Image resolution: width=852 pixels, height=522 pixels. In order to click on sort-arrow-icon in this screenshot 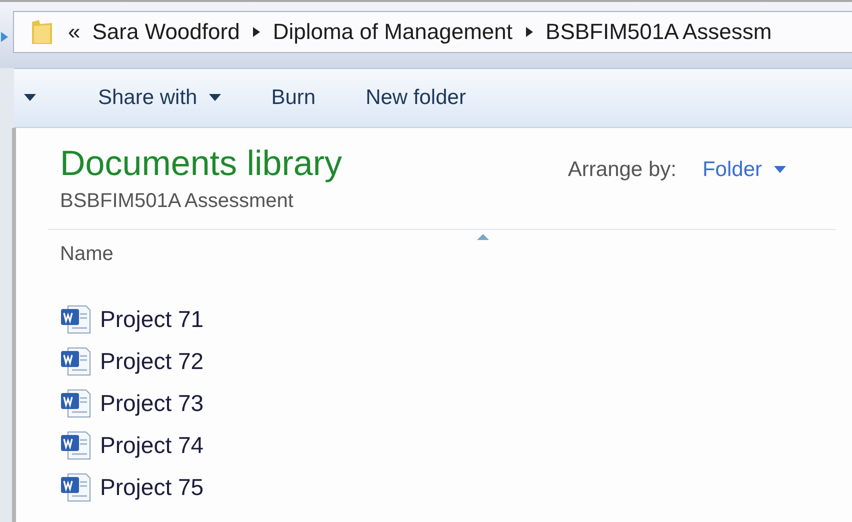, I will do `click(483, 237)`.